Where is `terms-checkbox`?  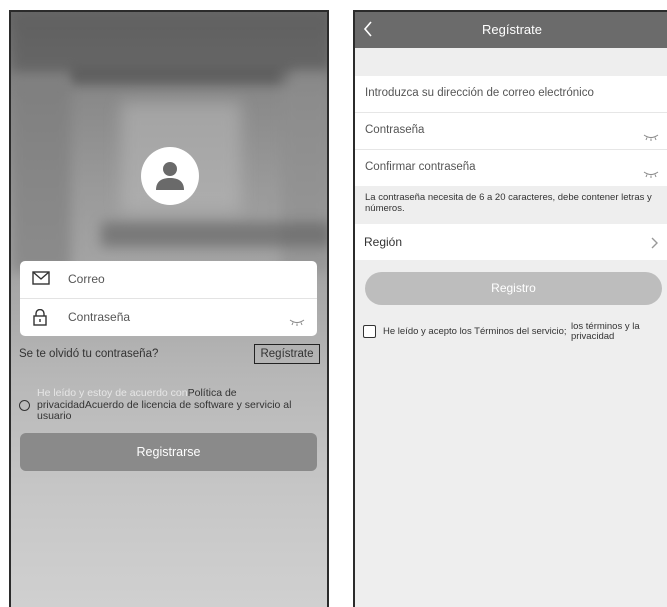
terms-checkbox is located at coordinates (369, 331).